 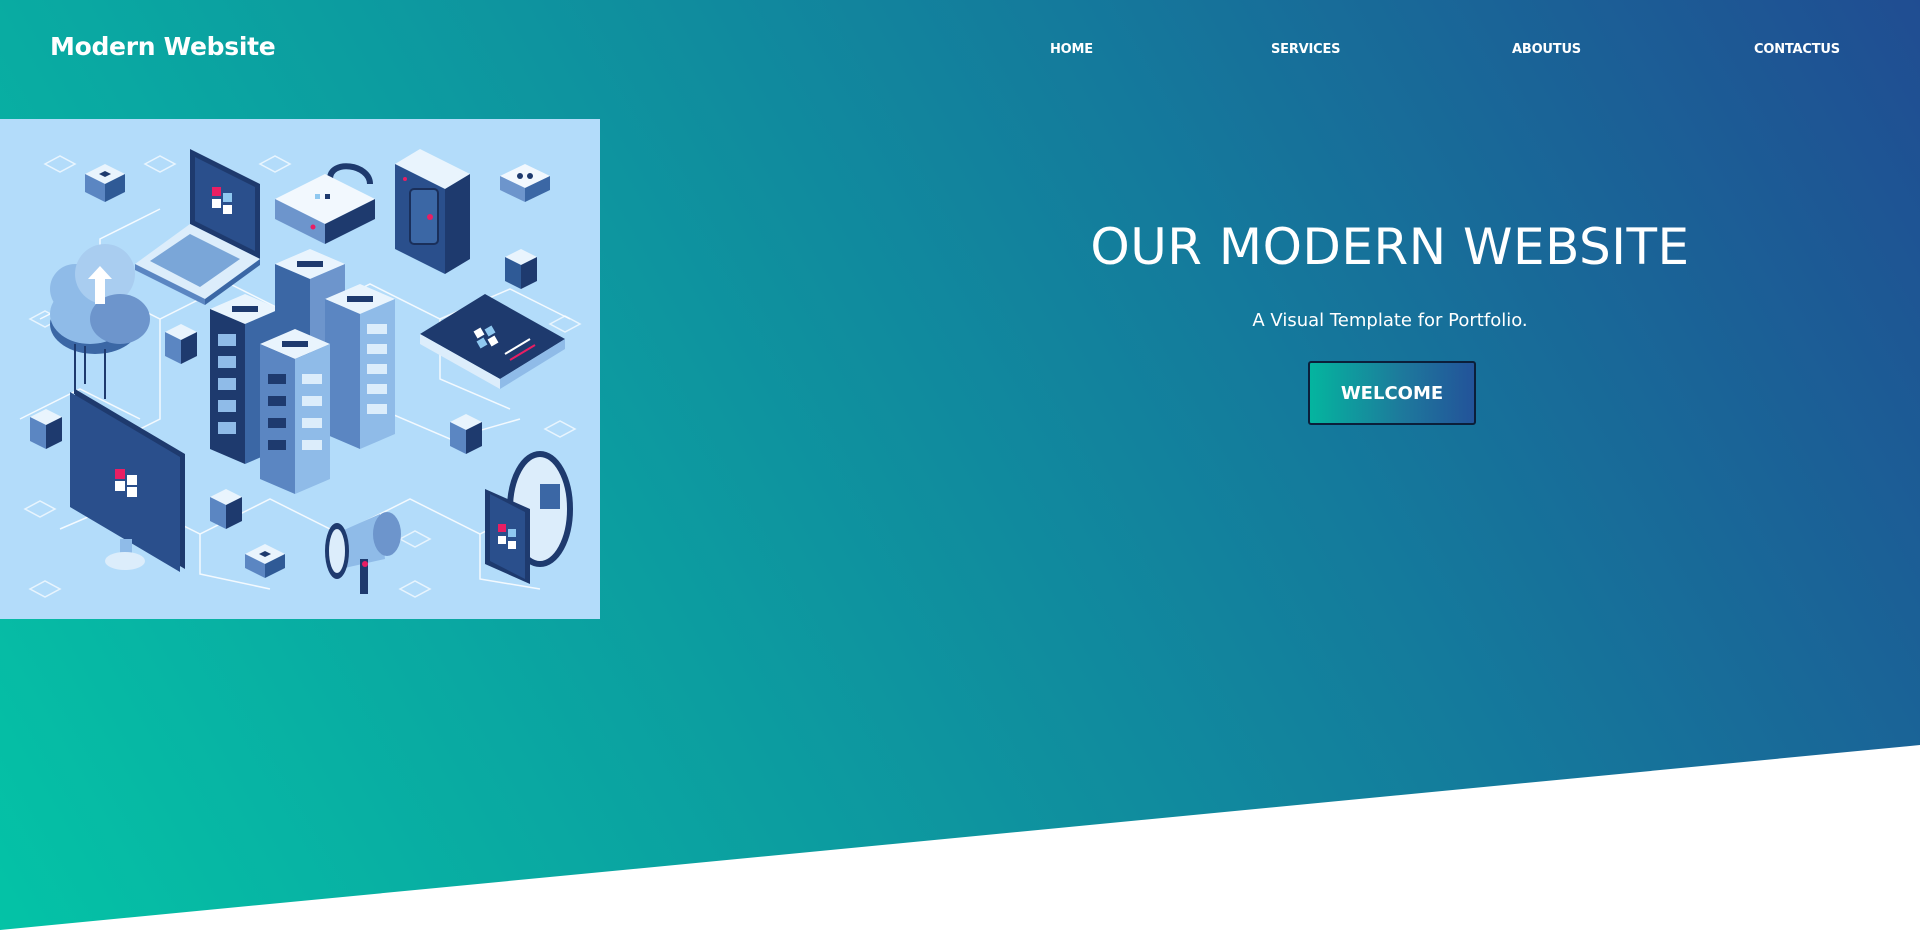 I want to click on nav-services: SERVICES, so click(x=1306, y=49).